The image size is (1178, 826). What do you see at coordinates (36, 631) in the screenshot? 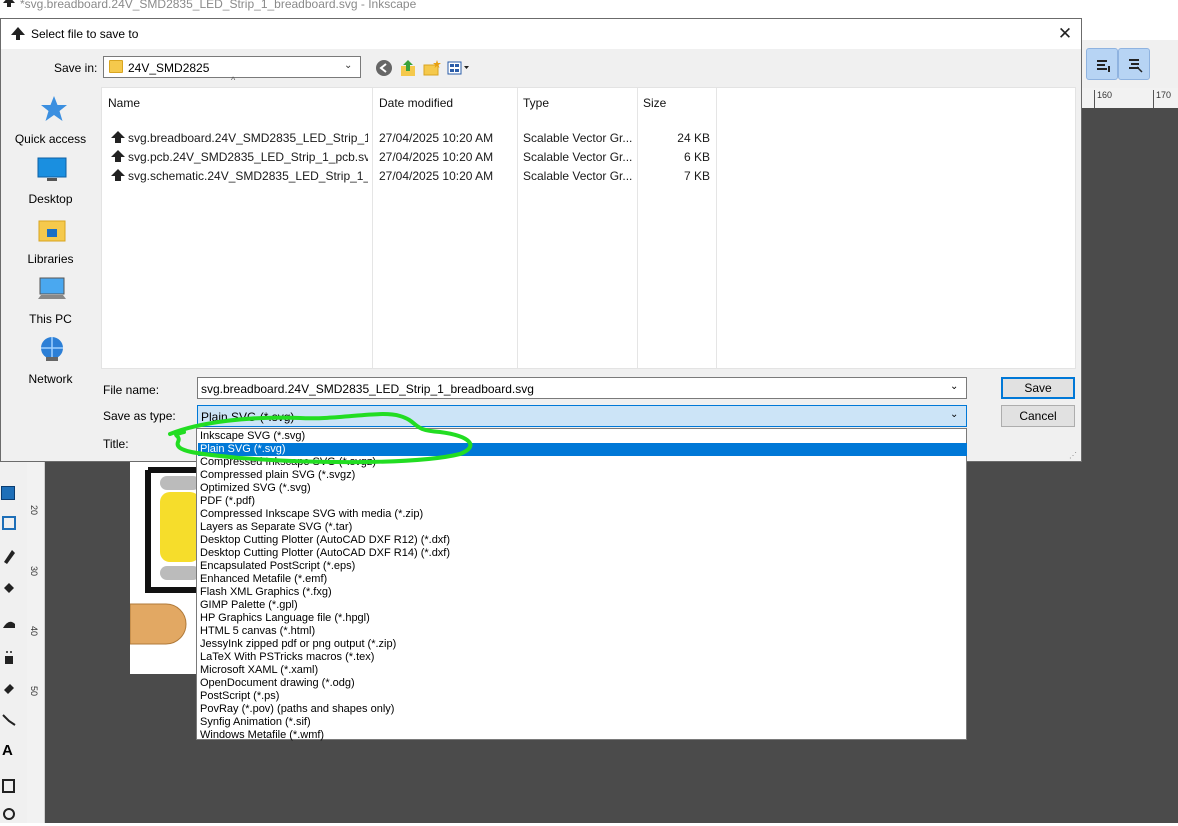
I see `vertical-ruler: 20 30 40 50` at bounding box center [36, 631].